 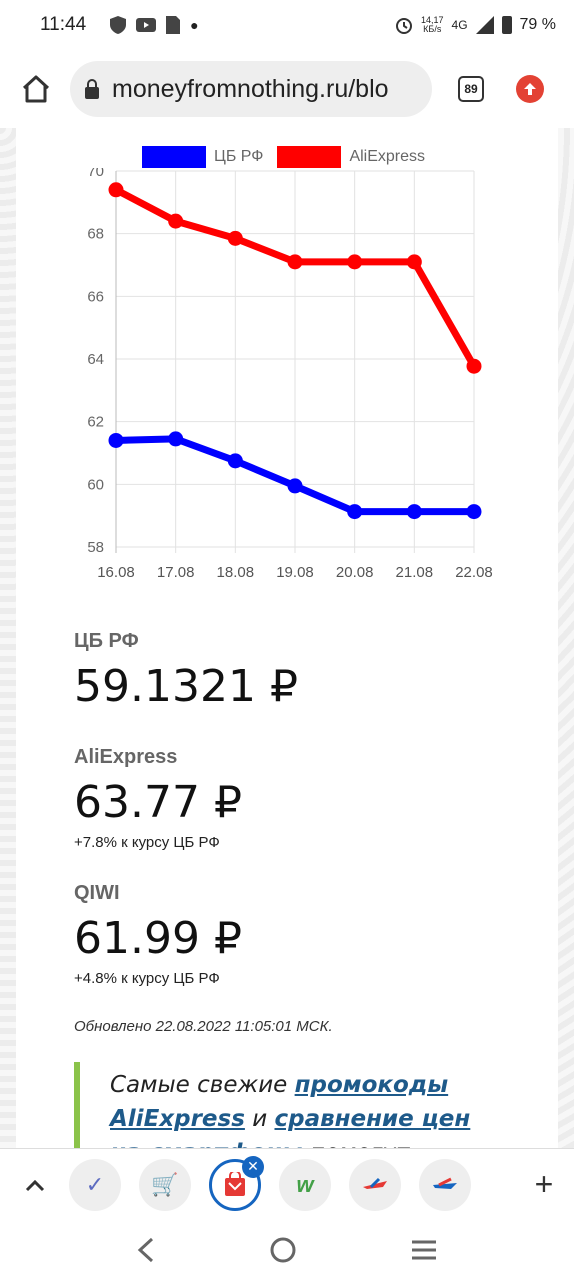 What do you see at coordinates (95, 547) in the screenshot?
I see `y-tick-label: 58` at bounding box center [95, 547].